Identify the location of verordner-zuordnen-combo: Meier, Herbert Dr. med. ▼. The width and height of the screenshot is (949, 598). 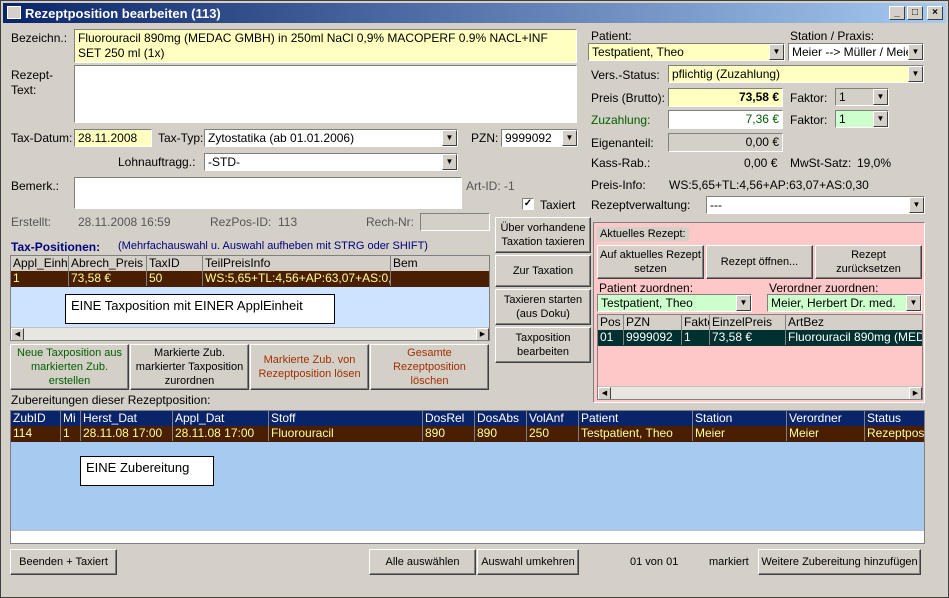
(844, 303).